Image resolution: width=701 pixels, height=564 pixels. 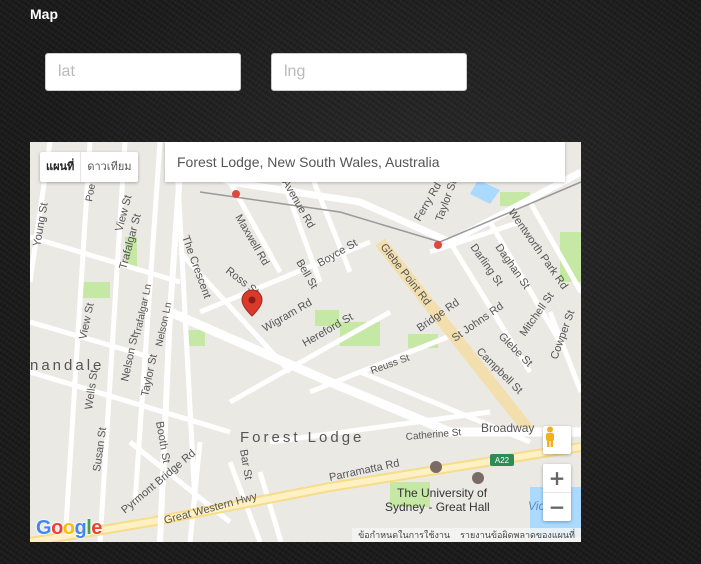 I want to click on landmark-label: Sydney - Great Hall, so click(x=437, y=507).